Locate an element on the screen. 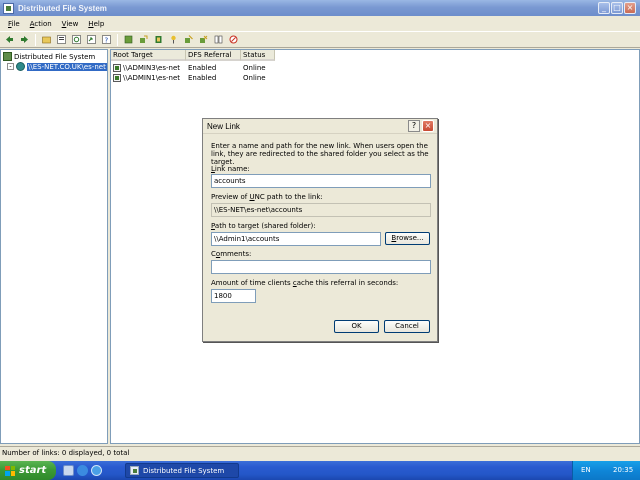 The width and height of the screenshot is (640, 480). system-tray: EN 20:35 is located at coordinates (606, 470).